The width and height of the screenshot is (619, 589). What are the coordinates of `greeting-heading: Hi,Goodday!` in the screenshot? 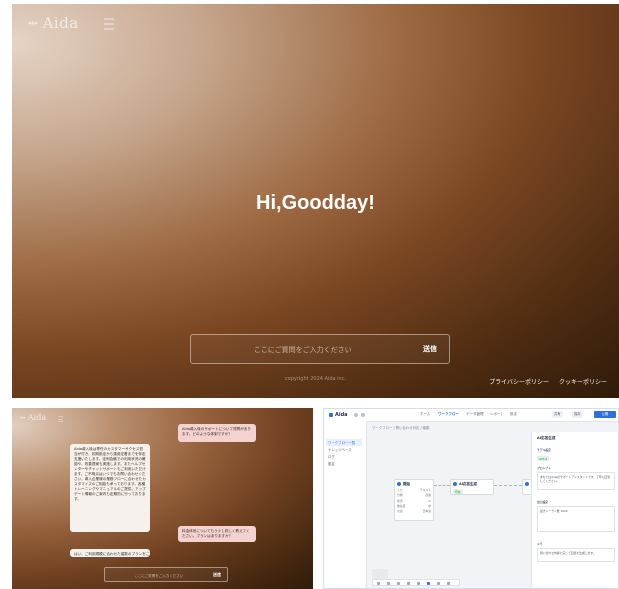 It's located at (315, 203).